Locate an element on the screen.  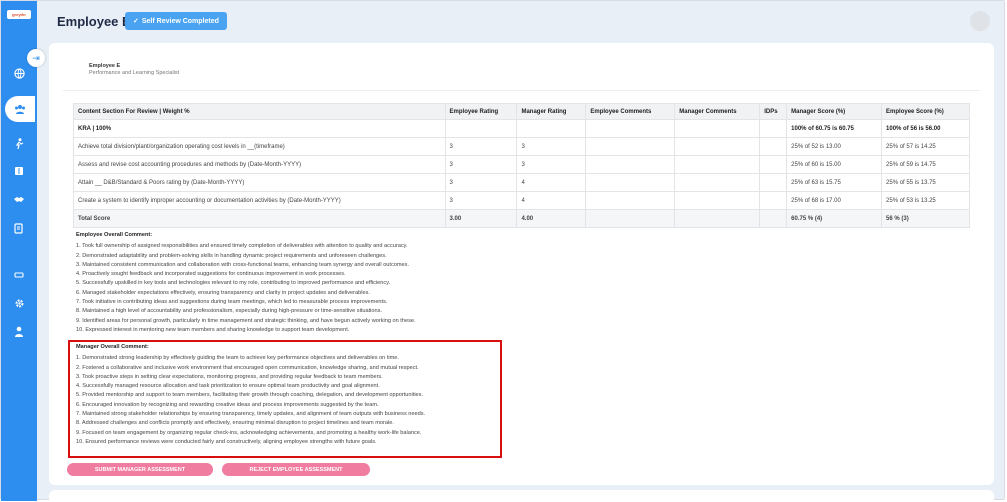
table-cell: 25% of 60 is 15.00 is located at coordinates (834, 164).